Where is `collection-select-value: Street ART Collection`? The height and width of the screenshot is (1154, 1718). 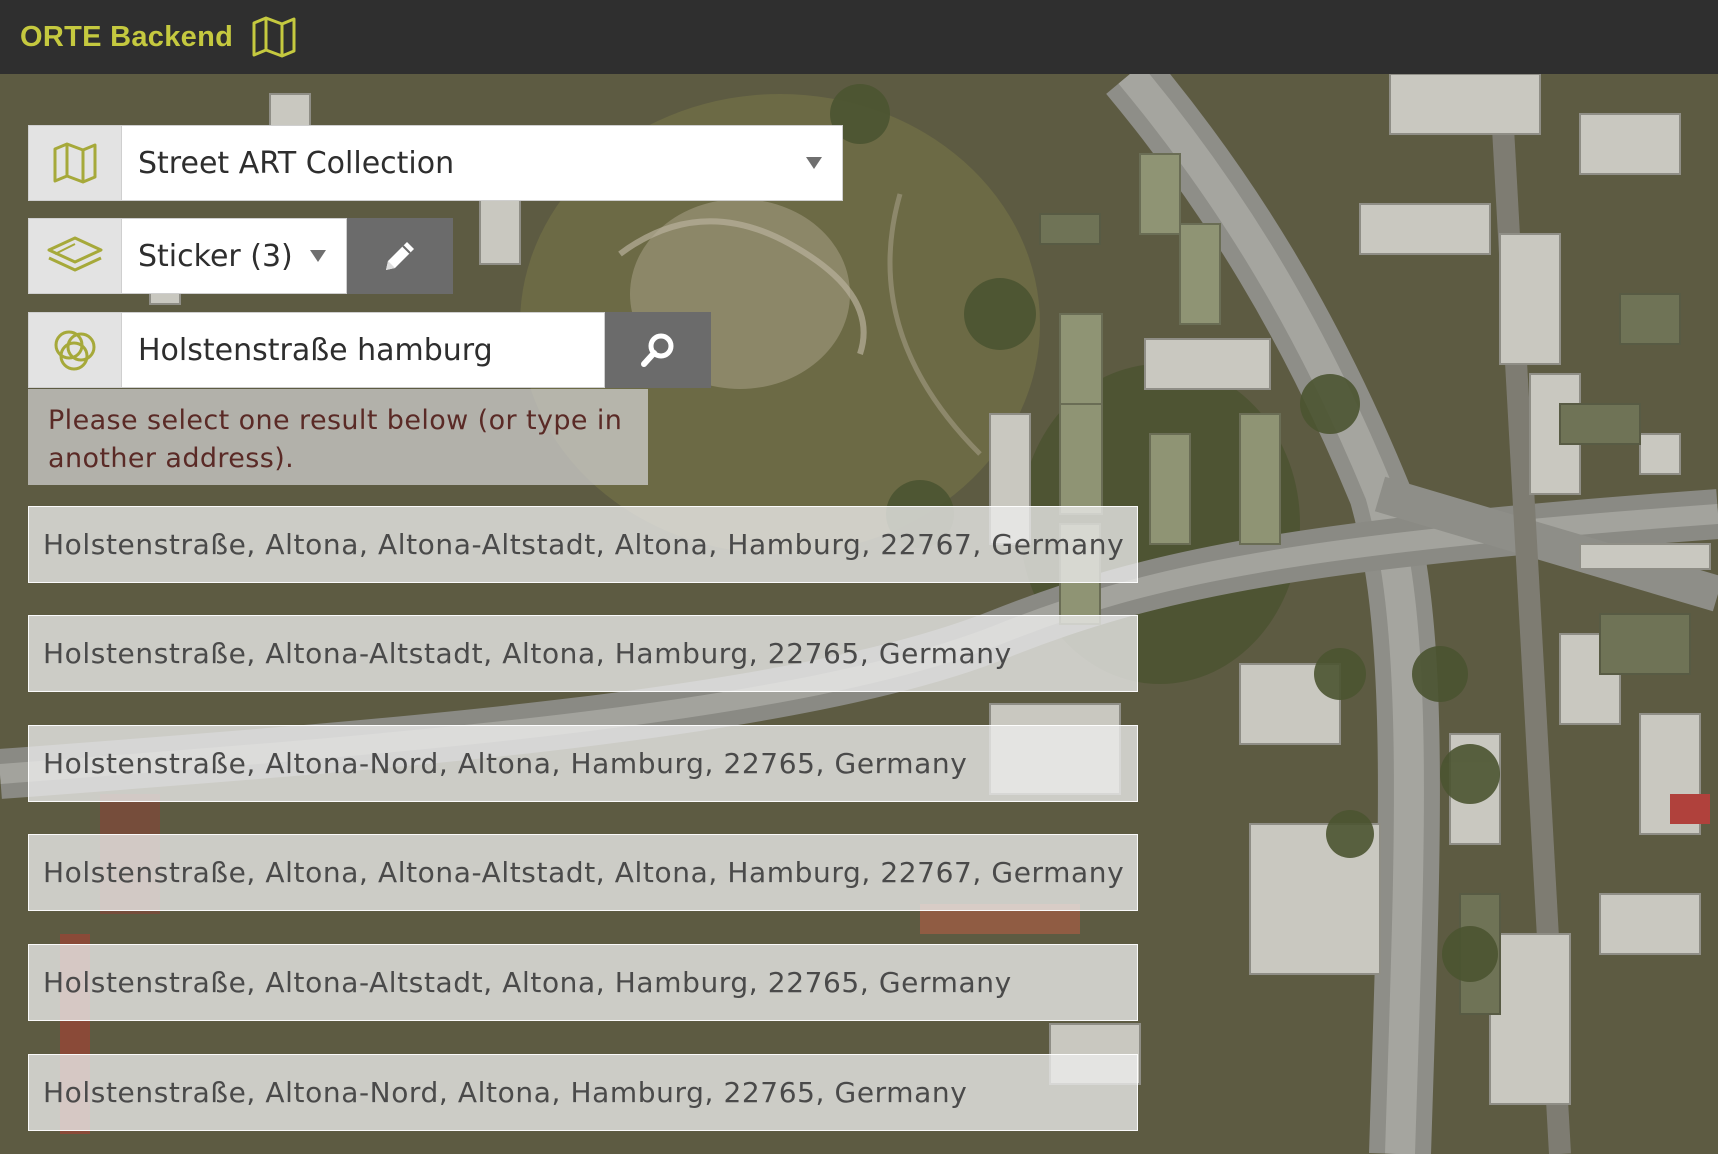 collection-select-value: Street ART Collection is located at coordinates (296, 163).